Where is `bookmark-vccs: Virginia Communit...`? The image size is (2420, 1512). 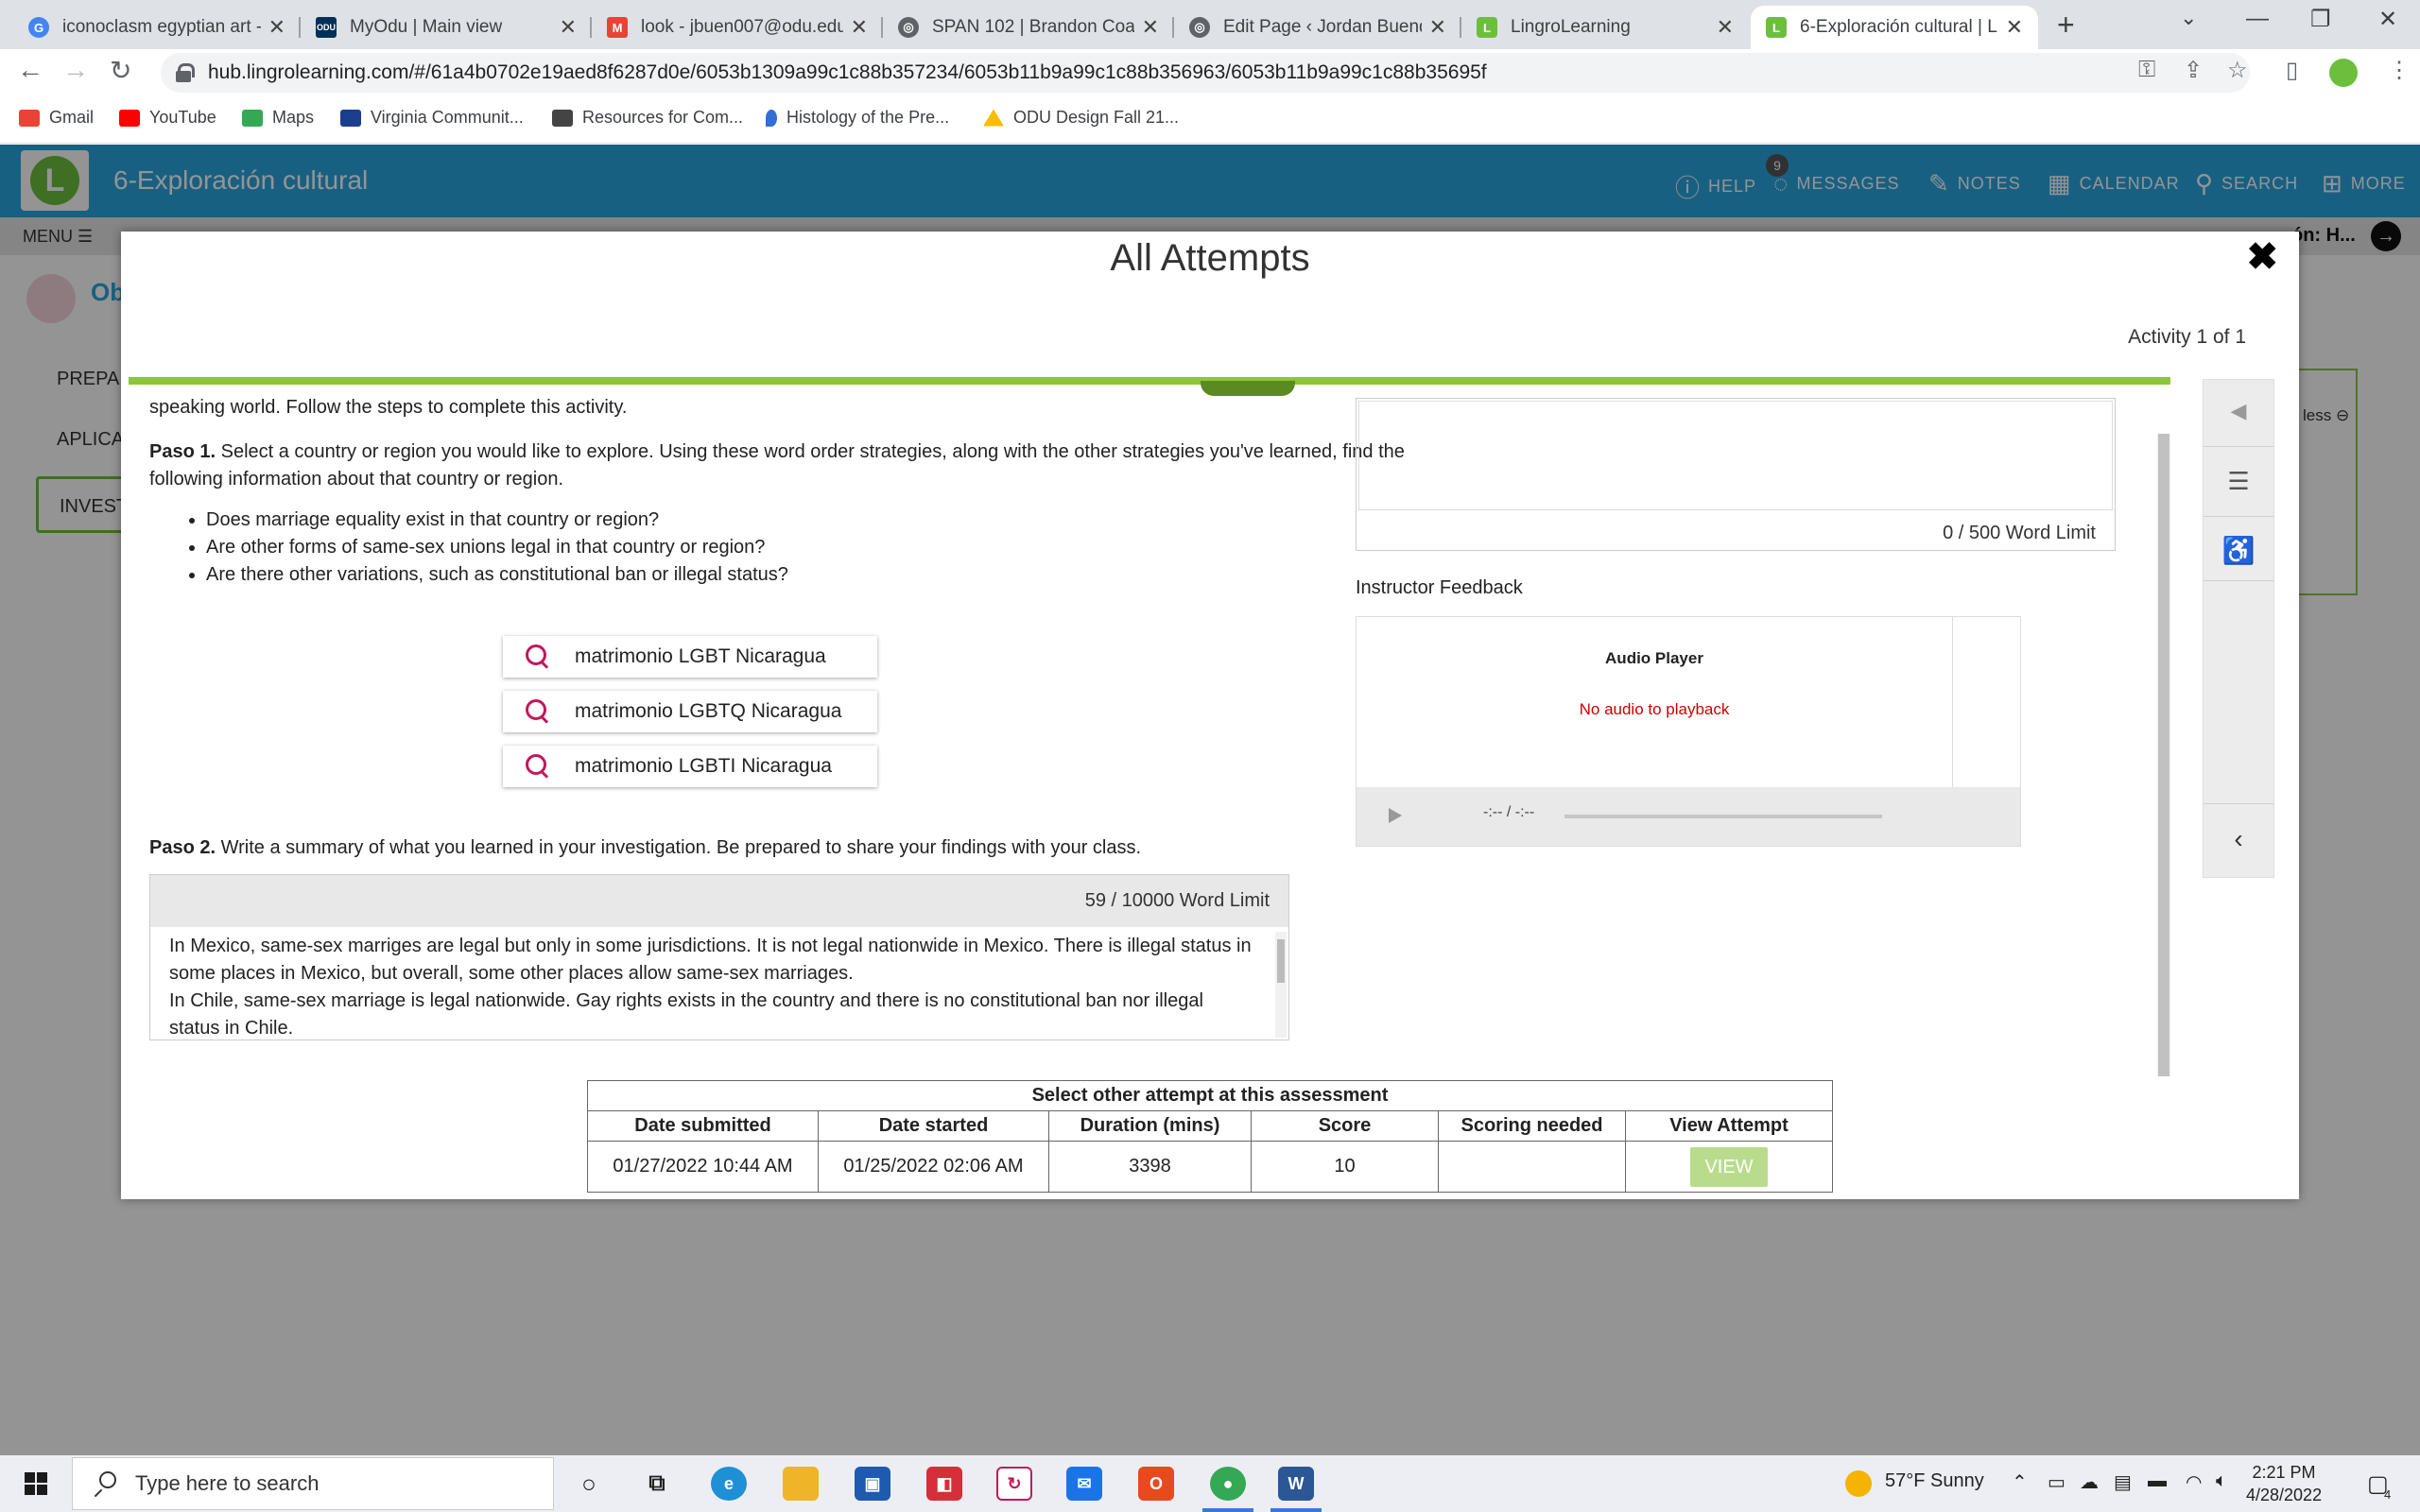
bookmark-vccs: Virginia Communit... is located at coordinates (432, 118).